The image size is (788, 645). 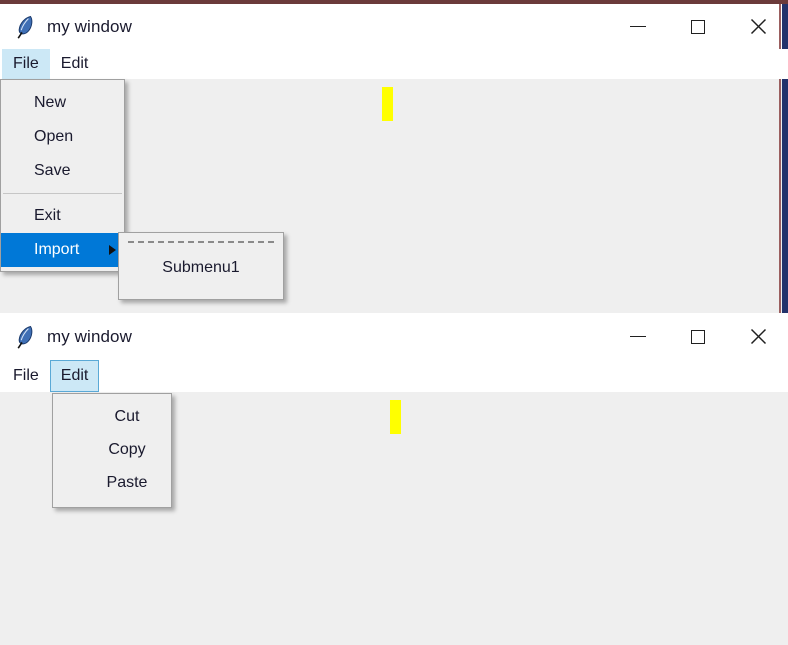 I want to click on menu-item-new: New, so click(x=62, y=103).